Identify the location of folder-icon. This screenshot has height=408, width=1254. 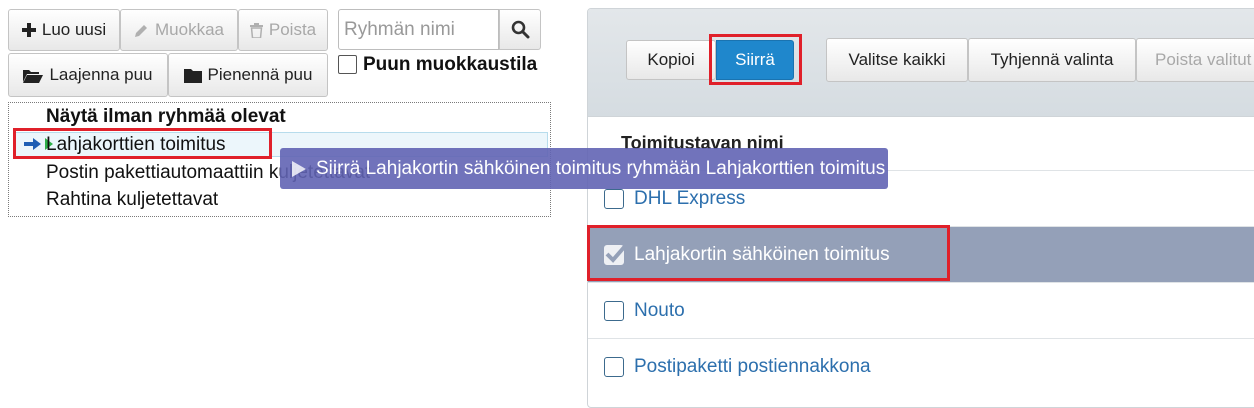
(192, 75).